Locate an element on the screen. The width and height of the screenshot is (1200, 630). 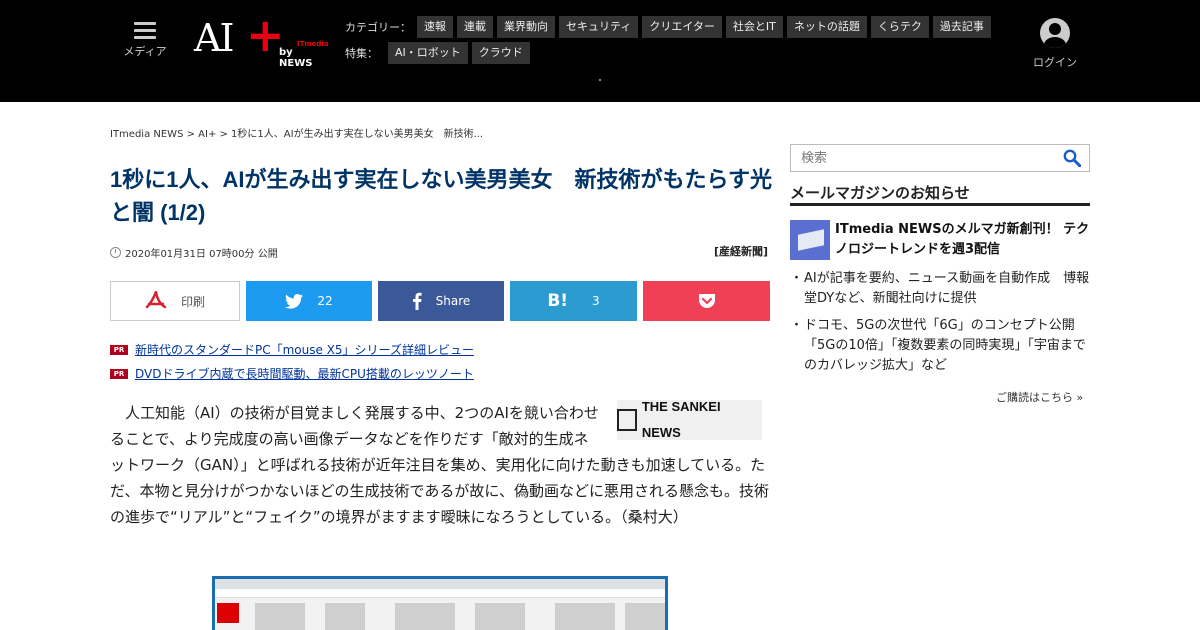
search-box is located at coordinates (940, 158).